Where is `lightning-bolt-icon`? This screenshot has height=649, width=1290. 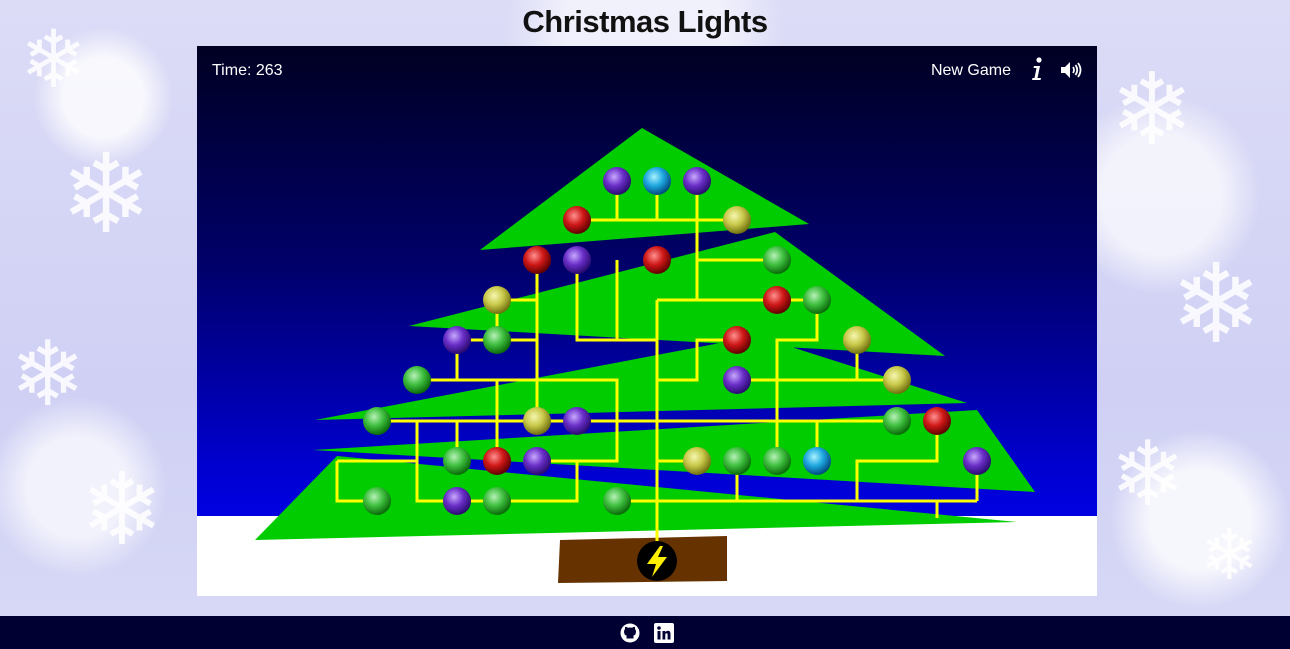 lightning-bolt-icon is located at coordinates (657, 561).